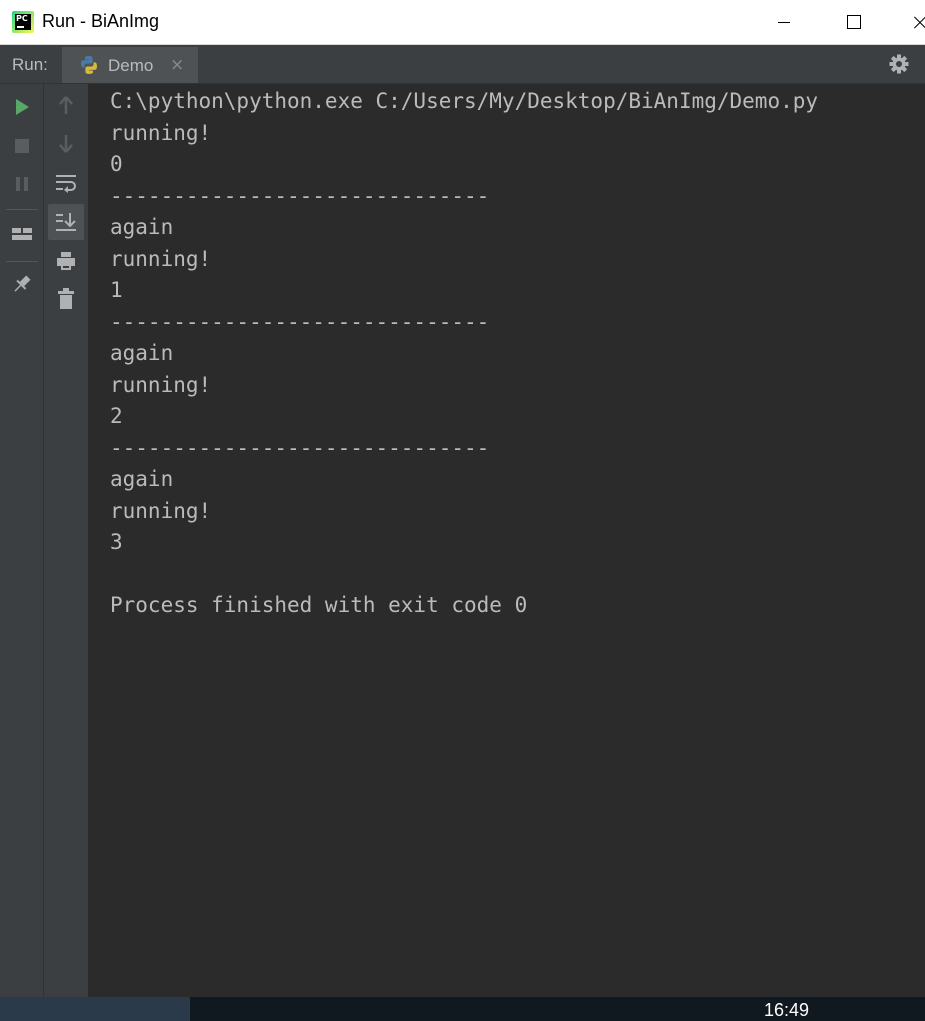 The height and width of the screenshot is (1021, 925). Describe the element at coordinates (462, 22) in the screenshot. I see `title-bar: PC Run - BiAnImg` at that location.